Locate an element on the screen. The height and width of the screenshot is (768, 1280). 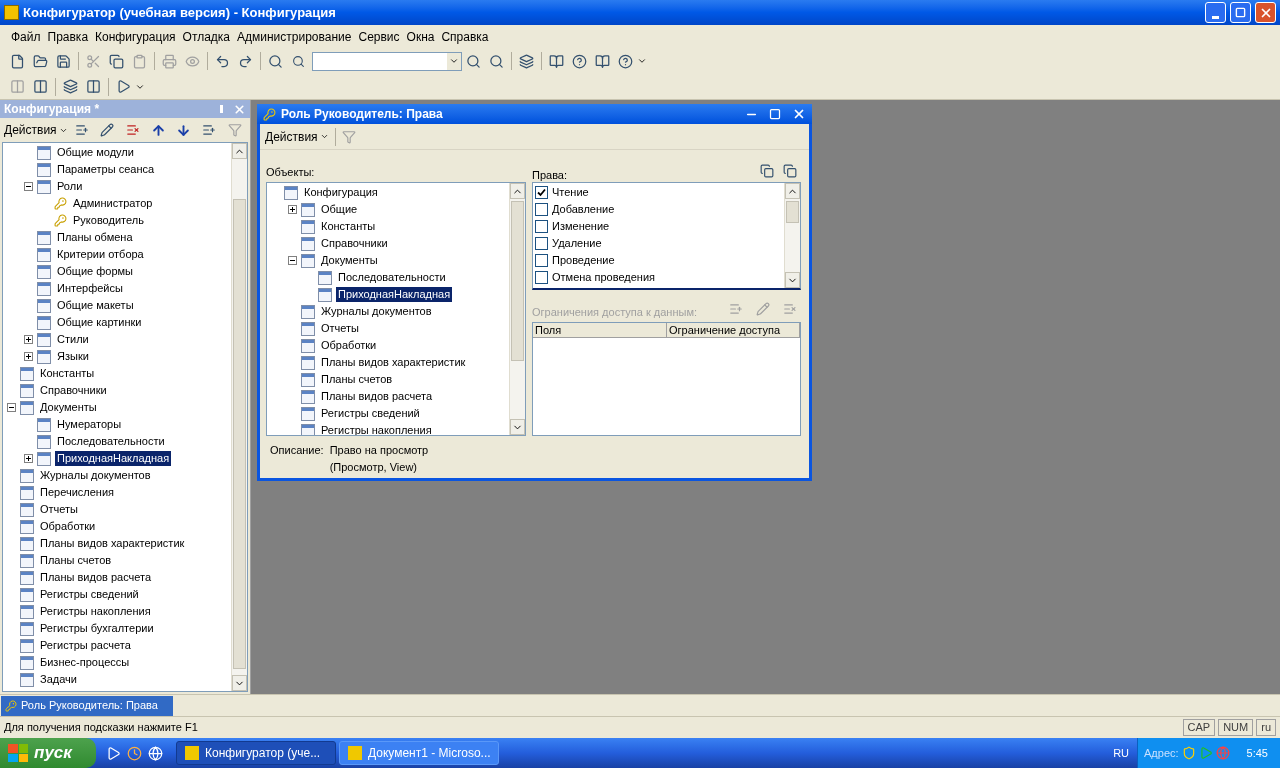
window-tab: Роль Руководитель: Права is located at coordinates (87, 705).